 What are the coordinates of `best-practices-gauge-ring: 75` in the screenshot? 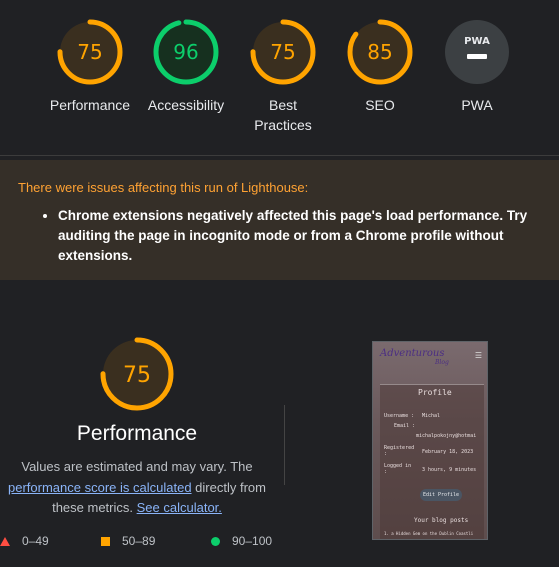 It's located at (283, 52).